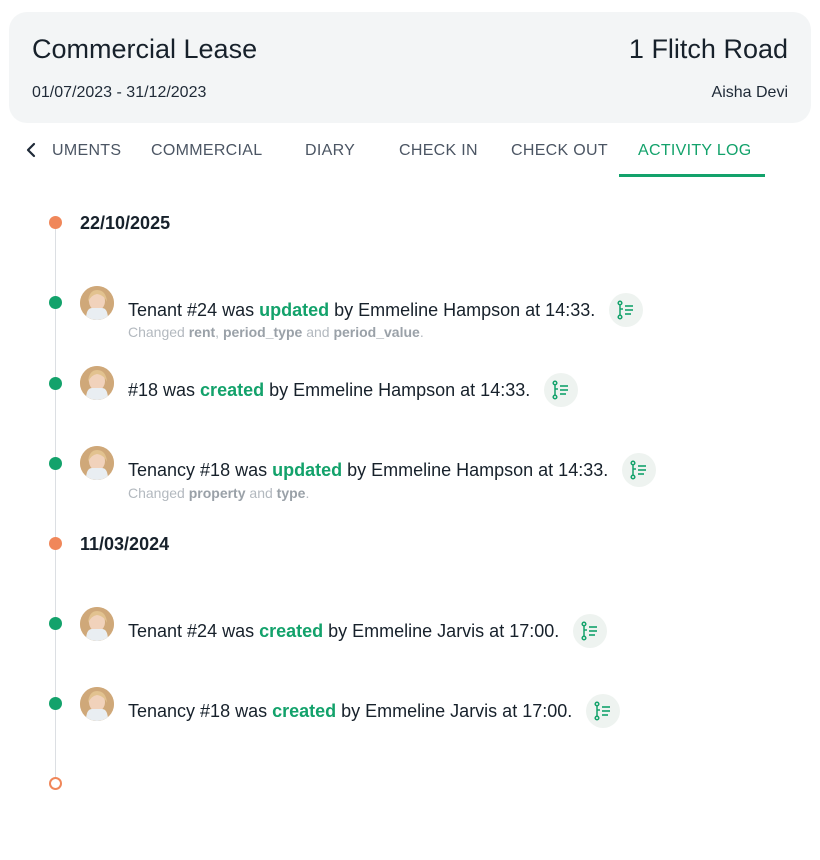  I want to click on tab-check-in: CHECK IN, so click(438, 151).